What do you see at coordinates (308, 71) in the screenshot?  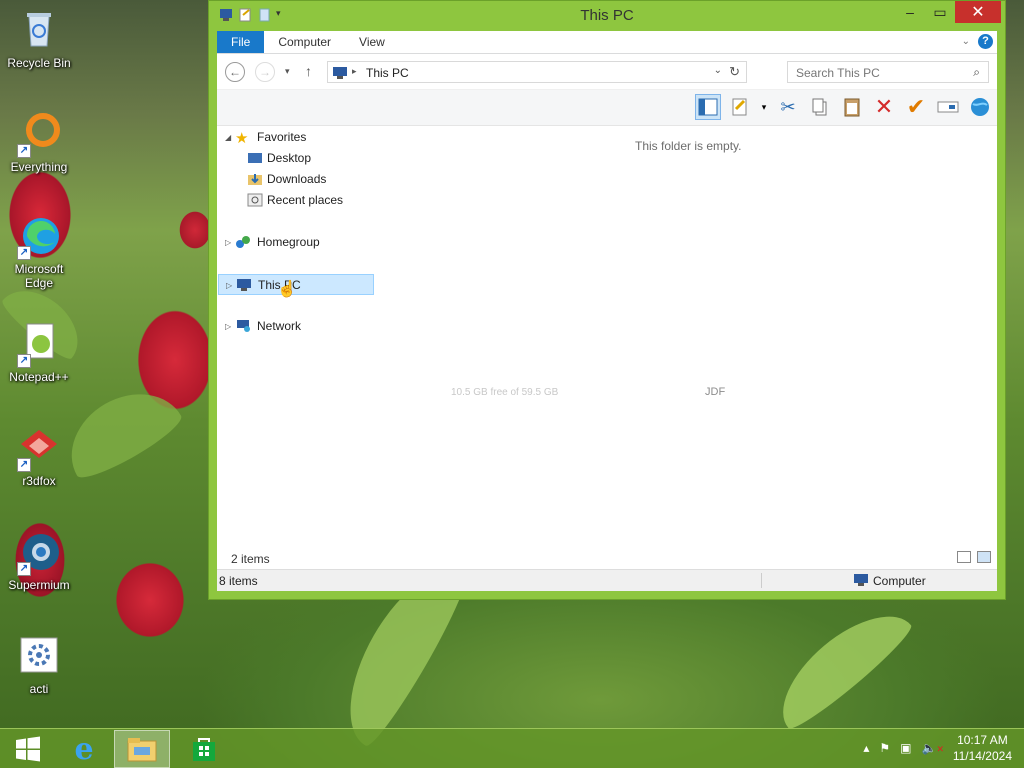 I see `up-button: ↑` at bounding box center [308, 71].